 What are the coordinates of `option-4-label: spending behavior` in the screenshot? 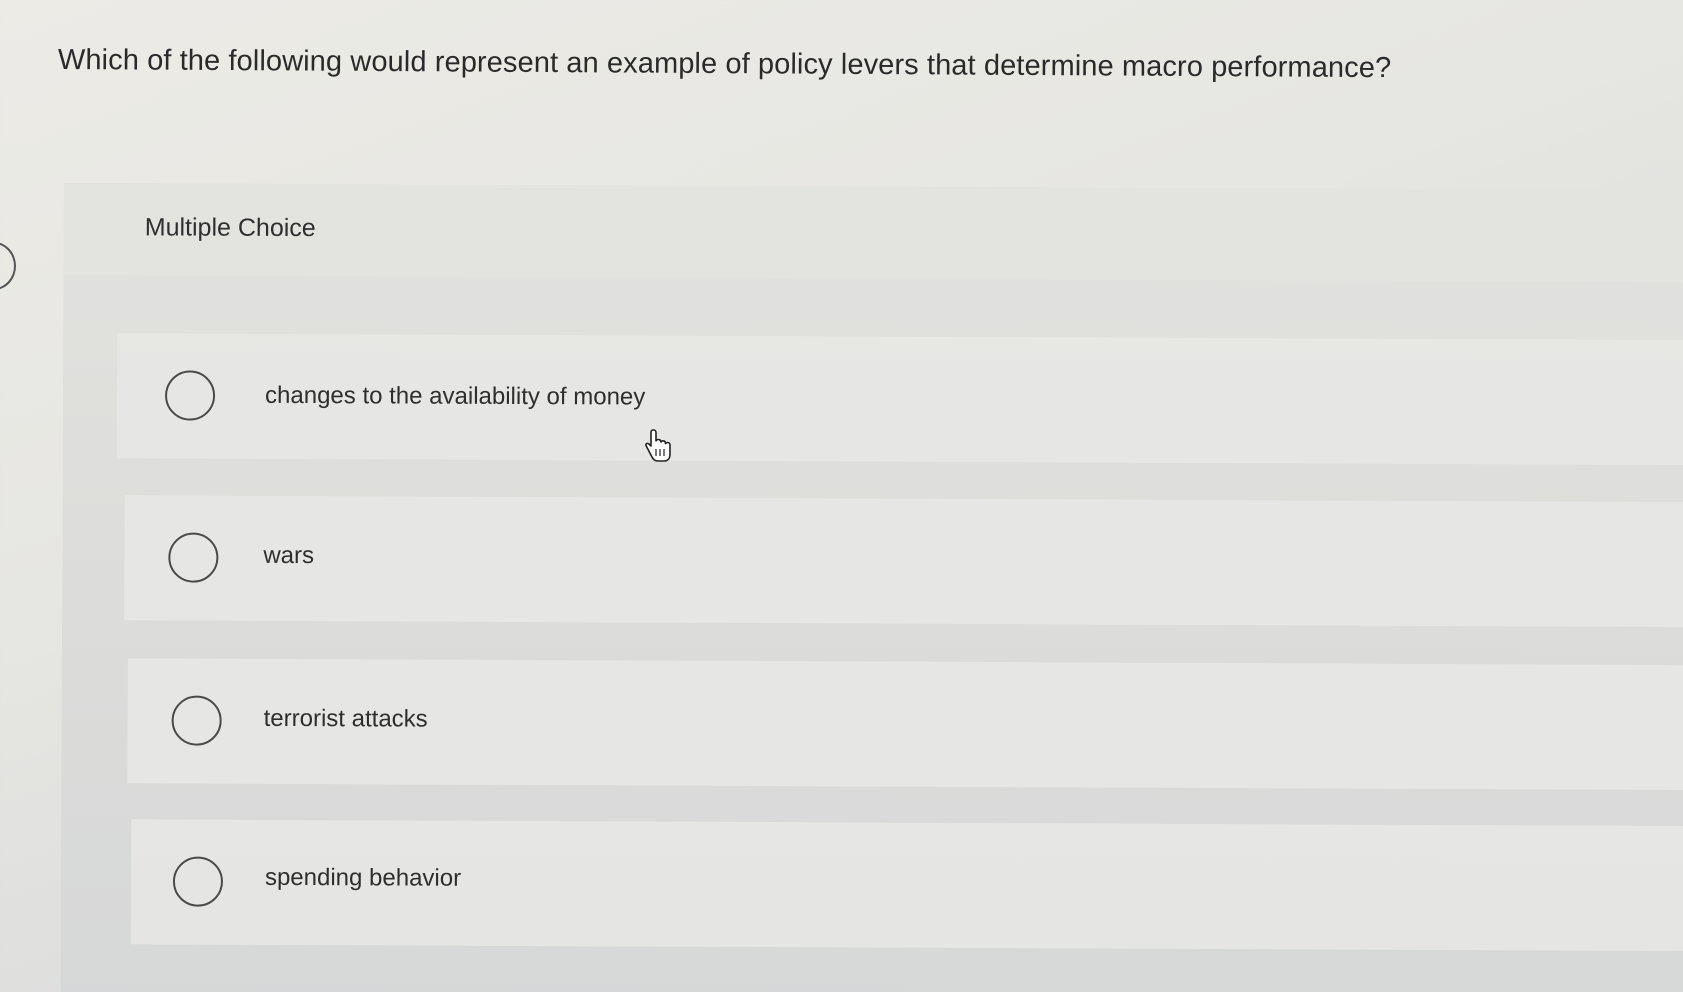 It's located at (363, 877).